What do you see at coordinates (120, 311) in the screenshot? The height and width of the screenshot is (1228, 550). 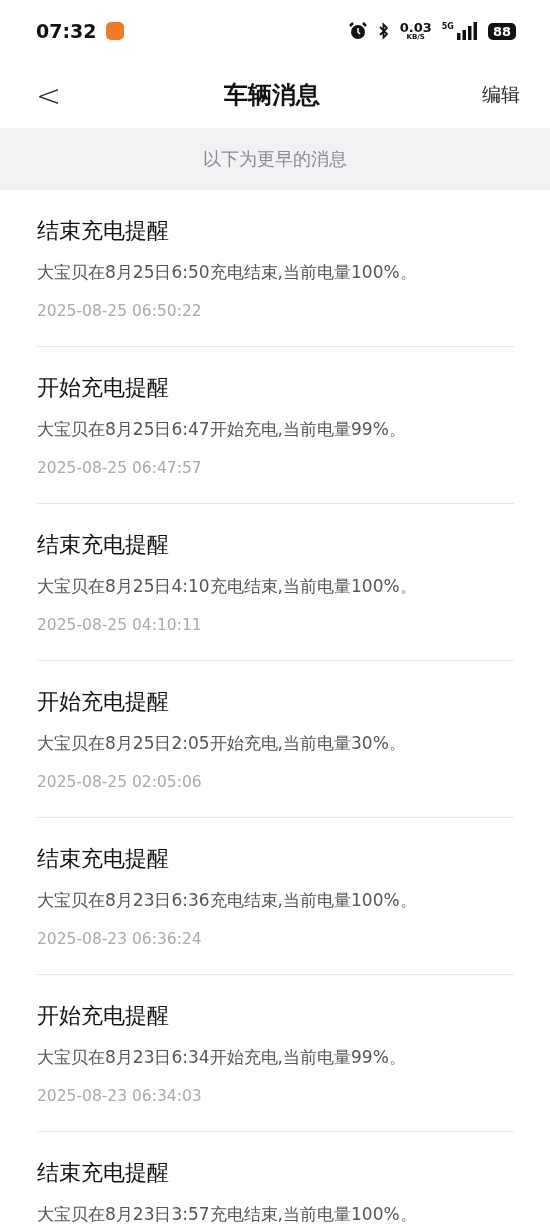 I see `message-time: 2025-08-25 06:50:22` at bounding box center [120, 311].